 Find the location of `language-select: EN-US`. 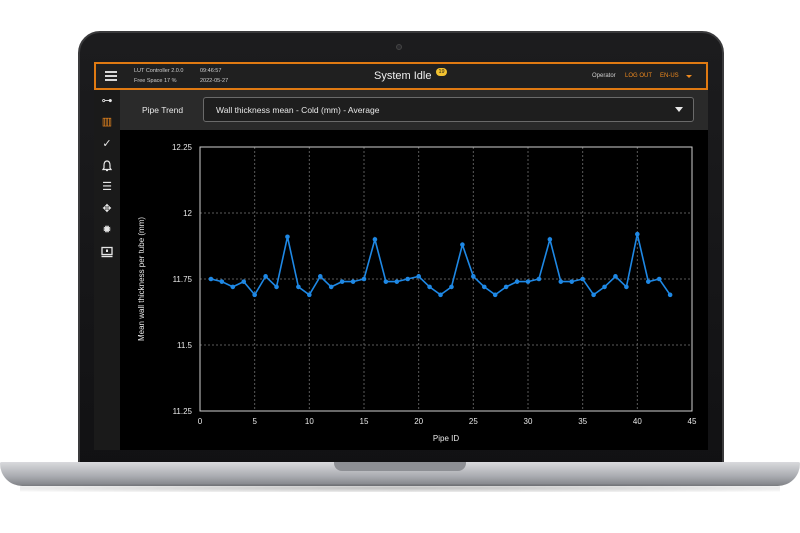

language-select: EN-US is located at coordinates (669, 76).